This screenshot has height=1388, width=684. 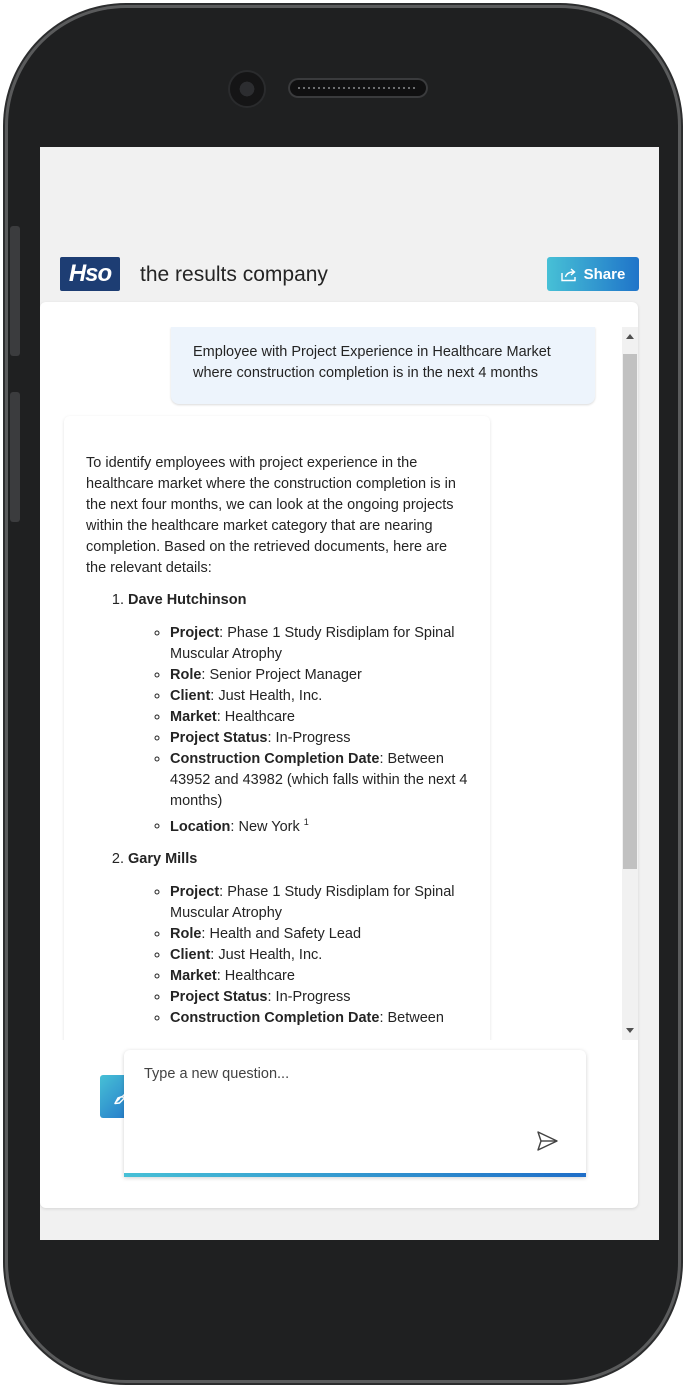 I want to click on question-composer, so click(x=355, y=1113).